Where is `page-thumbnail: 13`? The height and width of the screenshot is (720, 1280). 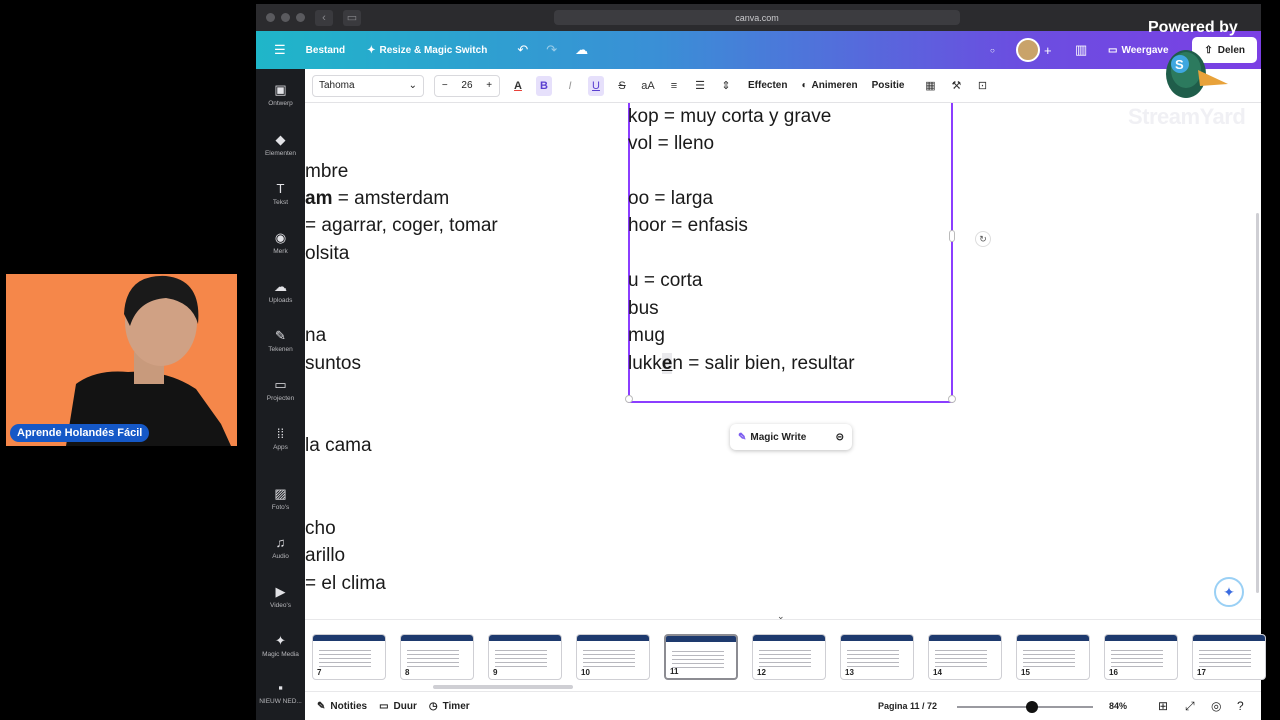
page-thumbnail: 13 is located at coordinates (877, 657).